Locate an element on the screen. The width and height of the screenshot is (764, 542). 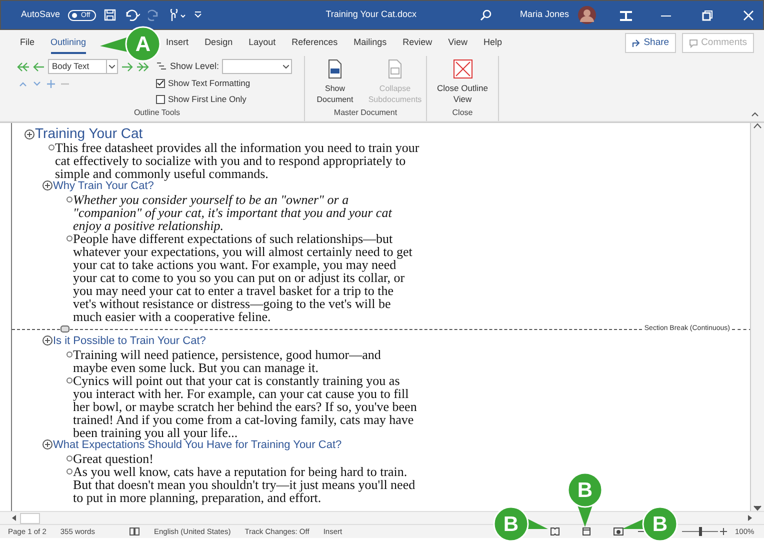
touch-mode-icon is located at coordinates (177, 15).